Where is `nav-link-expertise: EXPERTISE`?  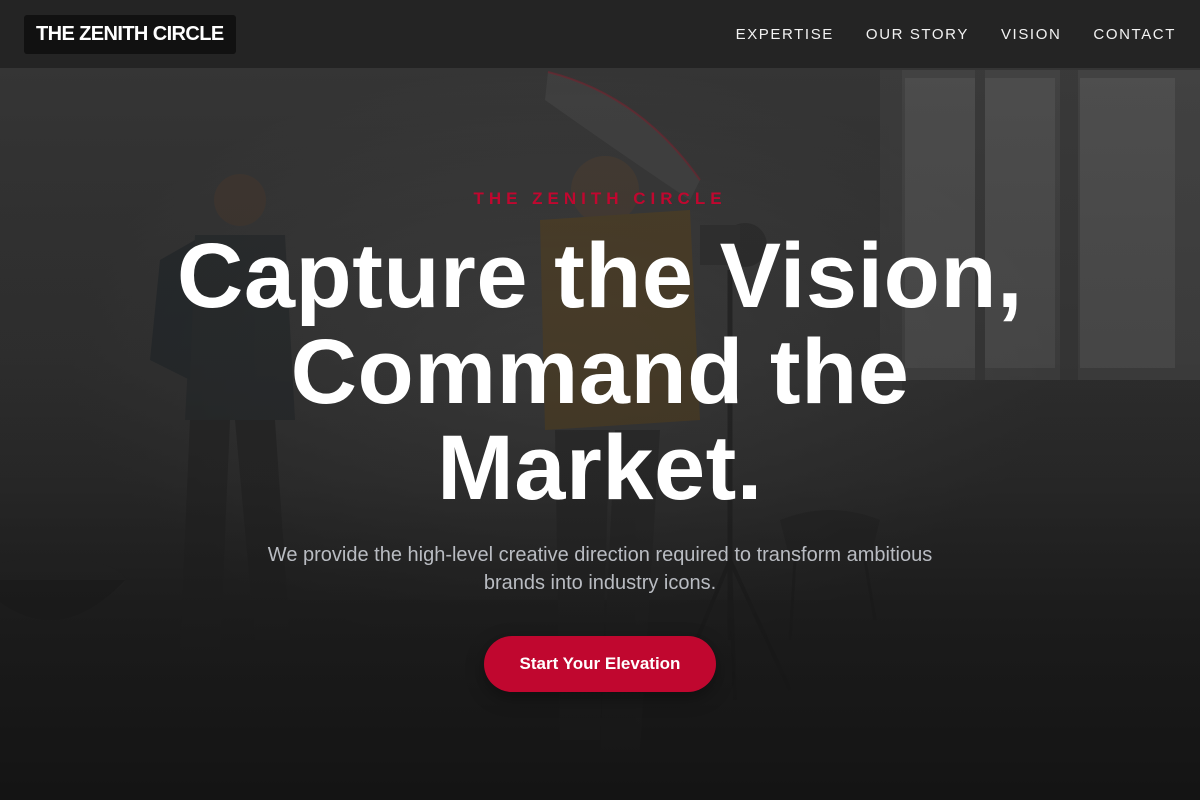
nav-link-expertise: EXPERTISE is located at coordinates (785, 34).